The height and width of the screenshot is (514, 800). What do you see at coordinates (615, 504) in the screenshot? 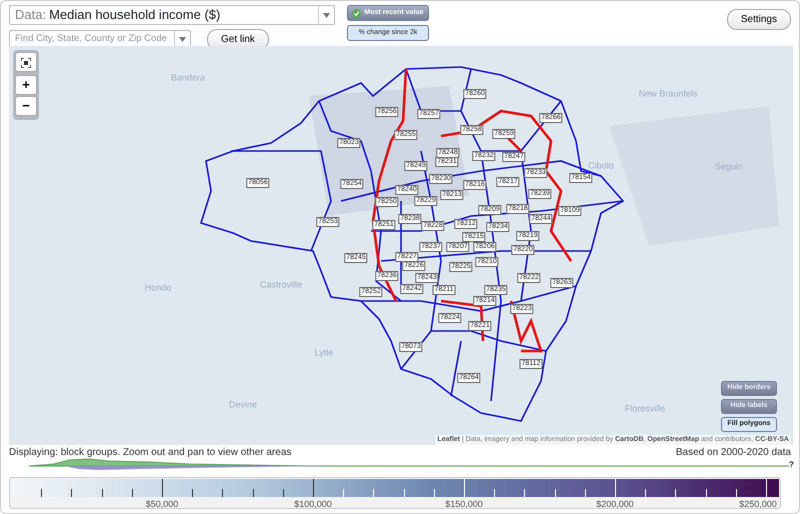
I see `legend-tick-label: $200,000` at bounding box center [615, 504].